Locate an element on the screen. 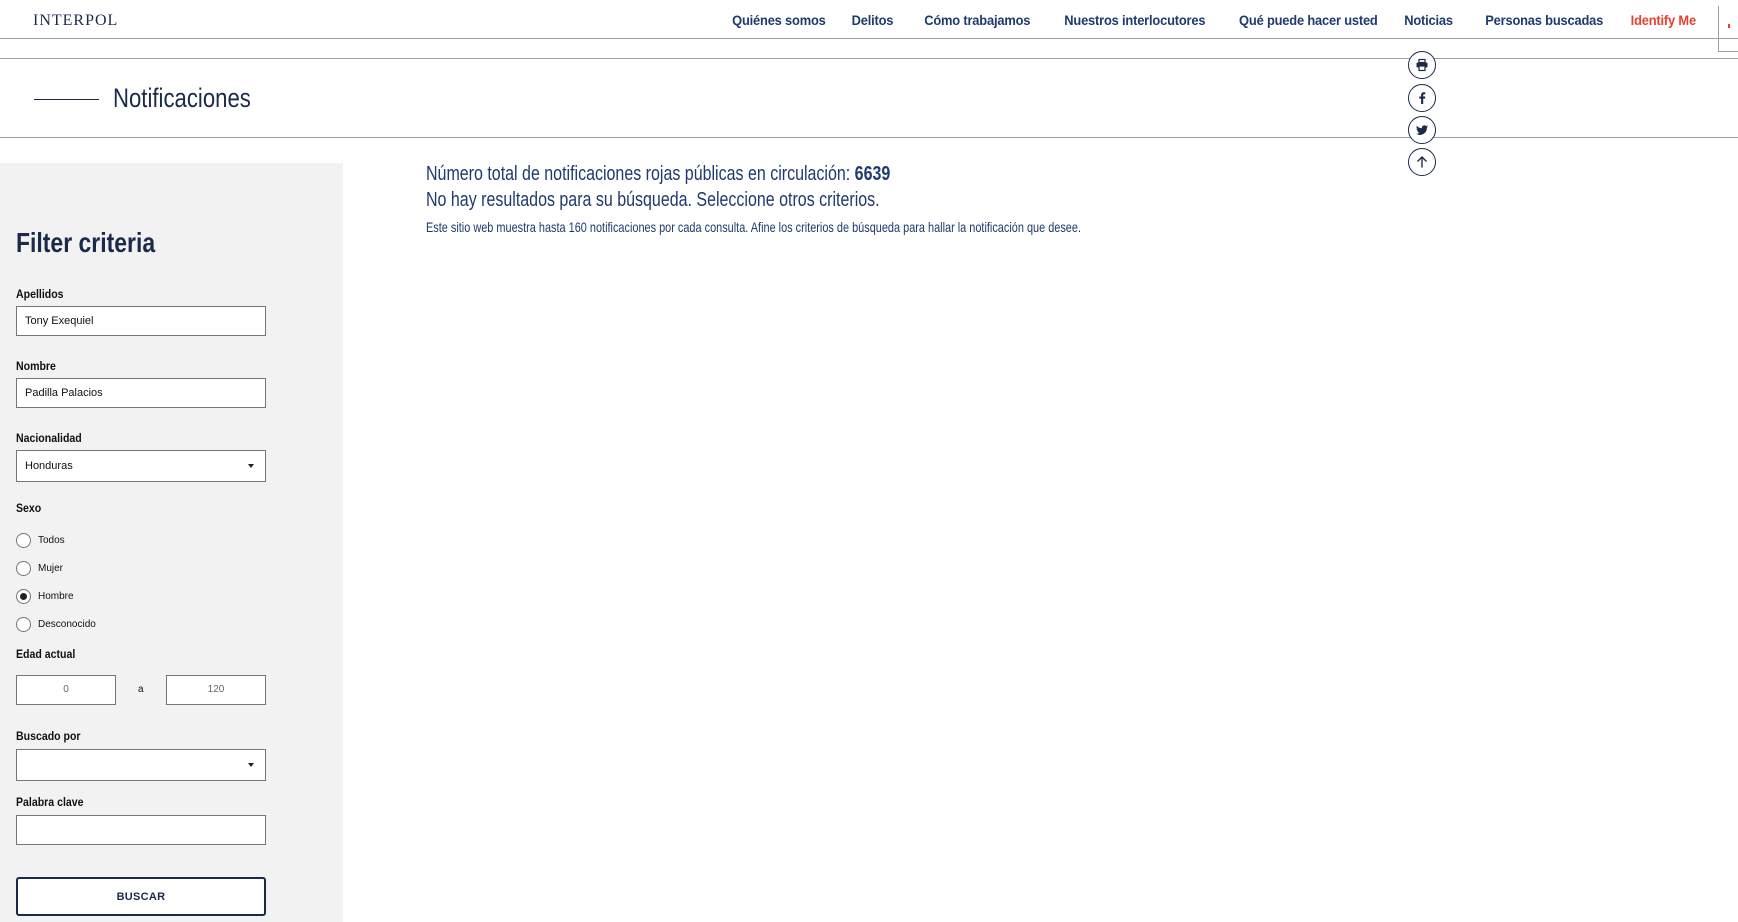  apellidos-label: Apellidos is located at coordinates (40, 294).